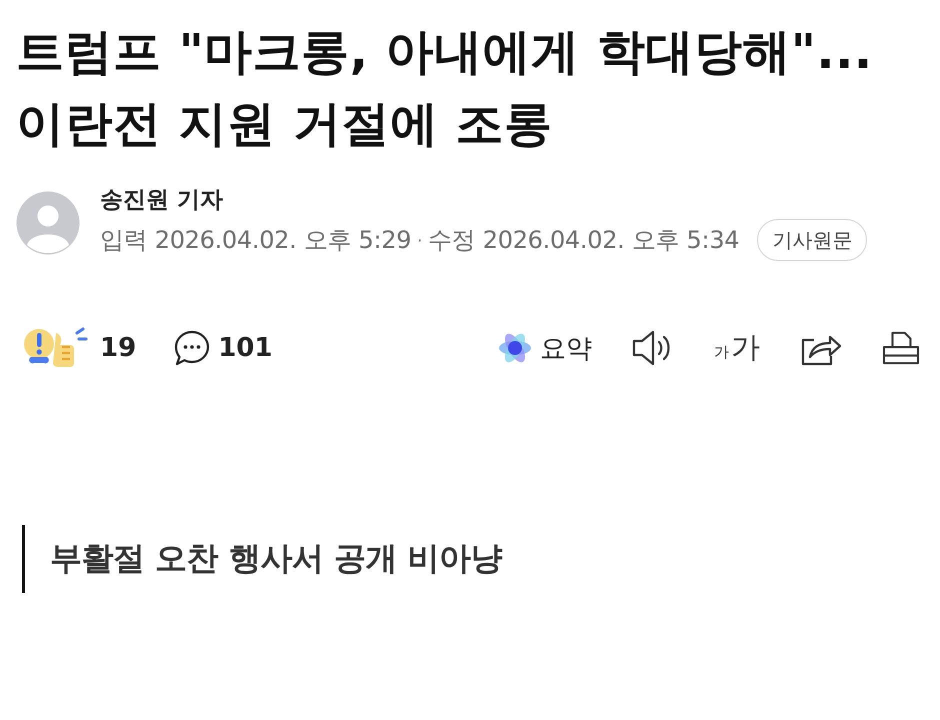  I want to click on comment-icon, so click(192, 348).